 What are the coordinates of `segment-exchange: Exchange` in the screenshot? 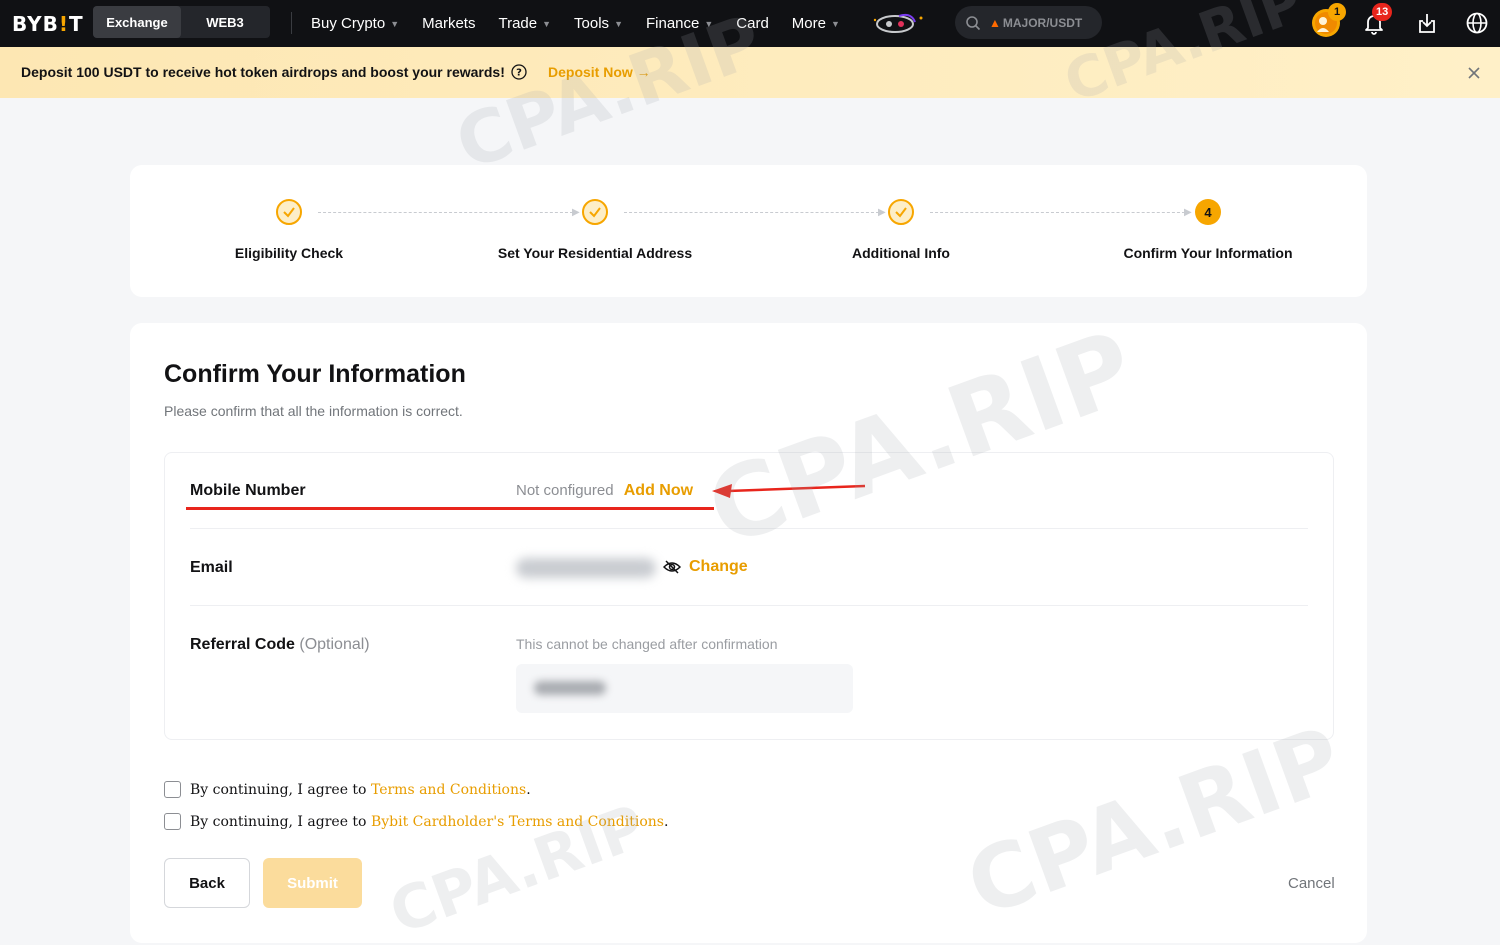 It's located at (137, 22).